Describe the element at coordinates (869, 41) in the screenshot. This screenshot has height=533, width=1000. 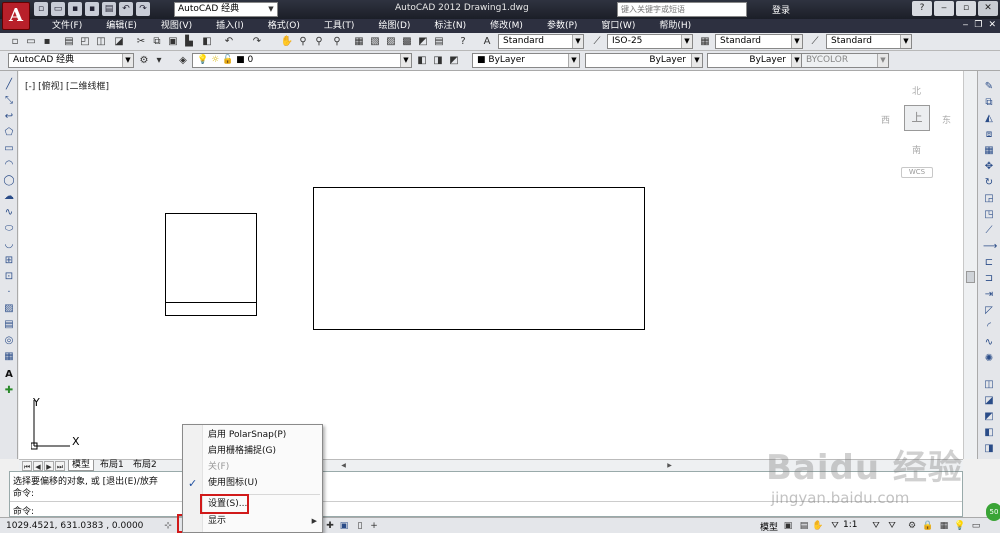
I see `mleader-style-combo: Standard ▼` at that location.